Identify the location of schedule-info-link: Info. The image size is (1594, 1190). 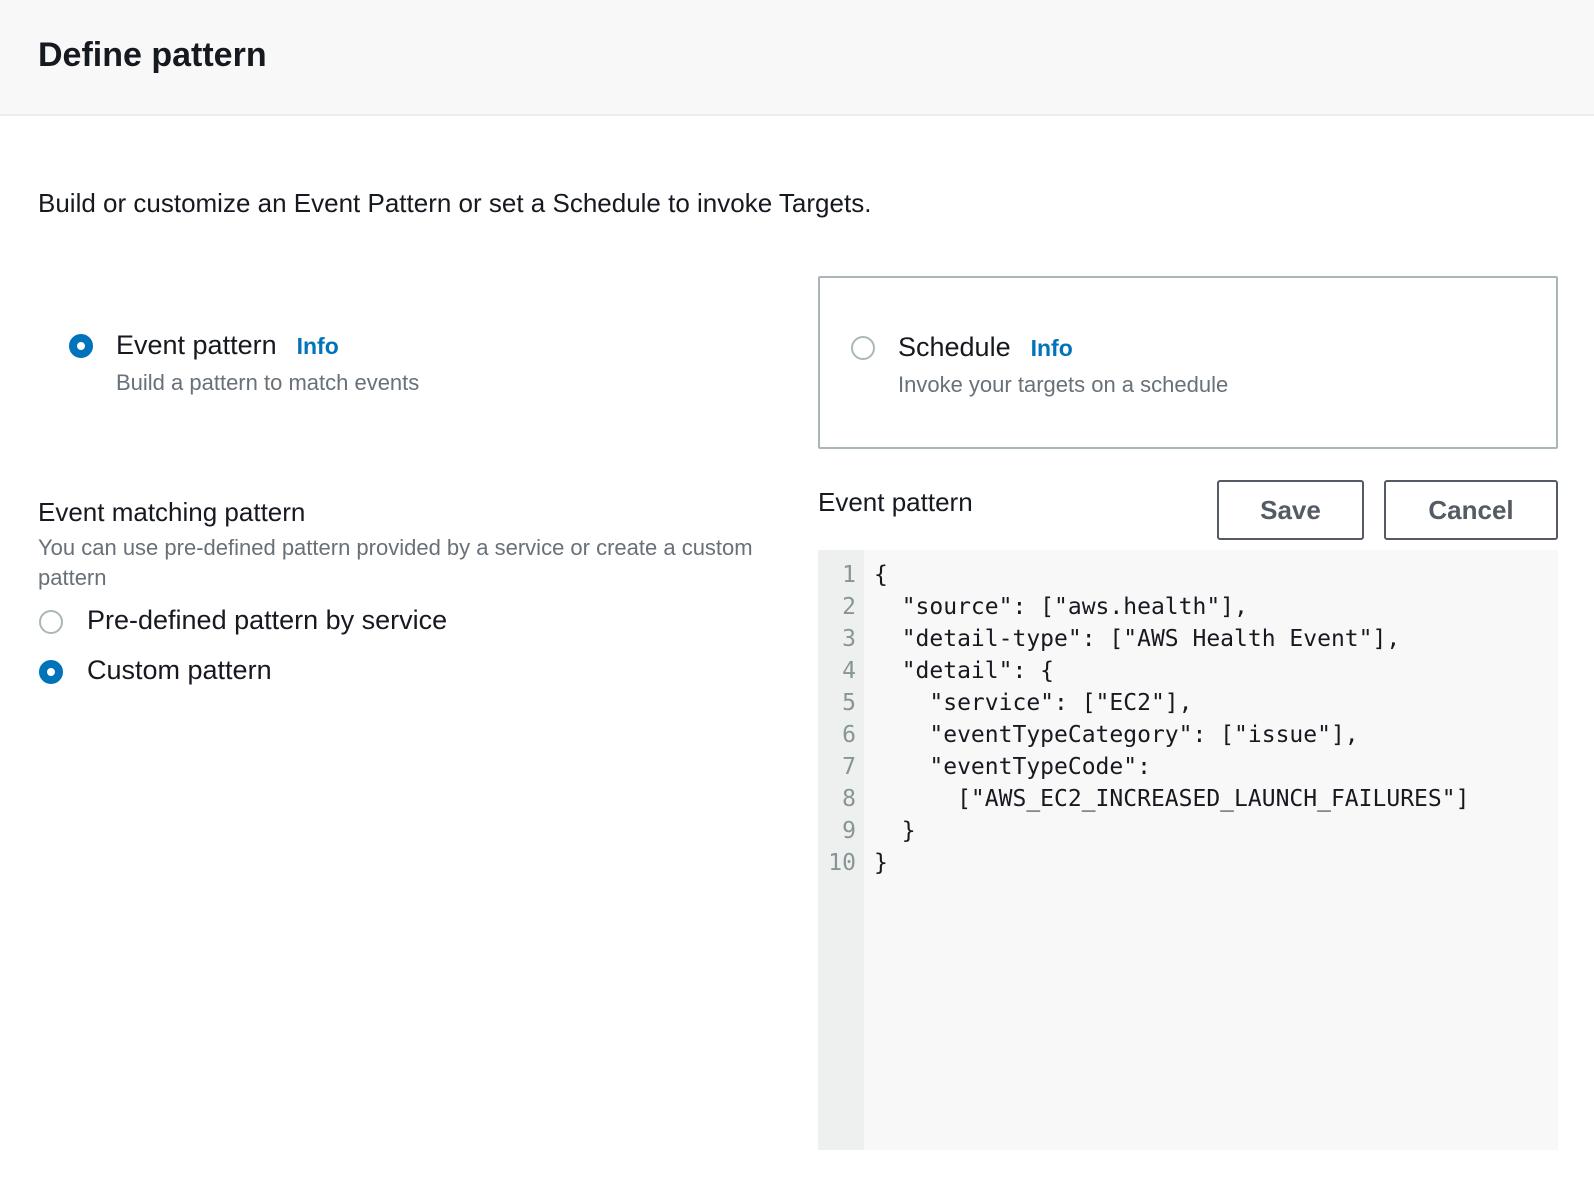
(1052, 348).